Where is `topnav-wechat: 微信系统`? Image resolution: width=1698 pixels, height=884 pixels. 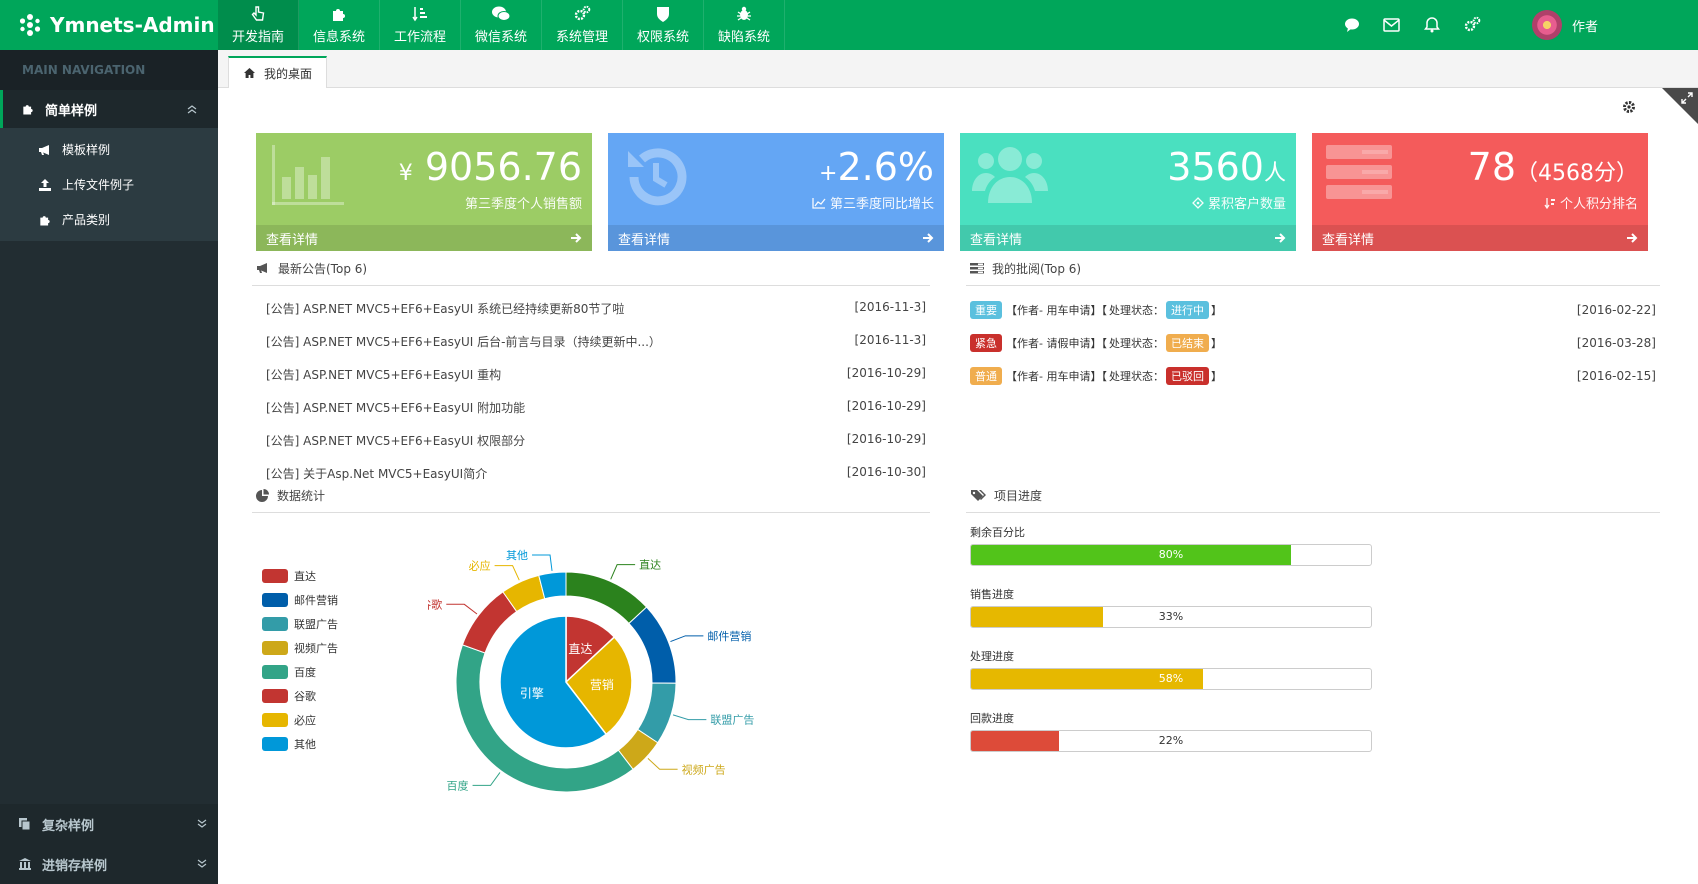 topnav-wechat: 微信系统 is located at coordinates (501, 25).